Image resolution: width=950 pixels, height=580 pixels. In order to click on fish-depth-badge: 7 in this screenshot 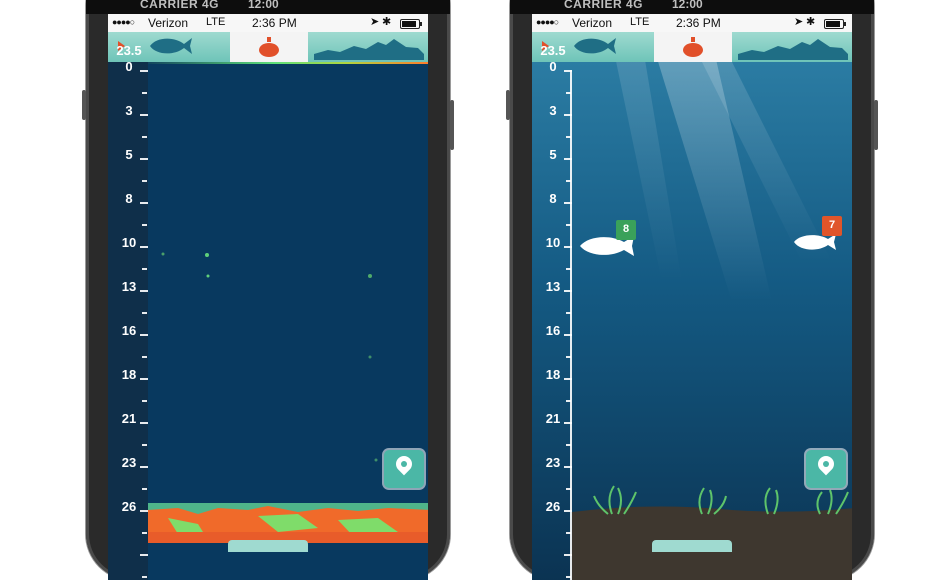, I will do `click(832, 226)`.